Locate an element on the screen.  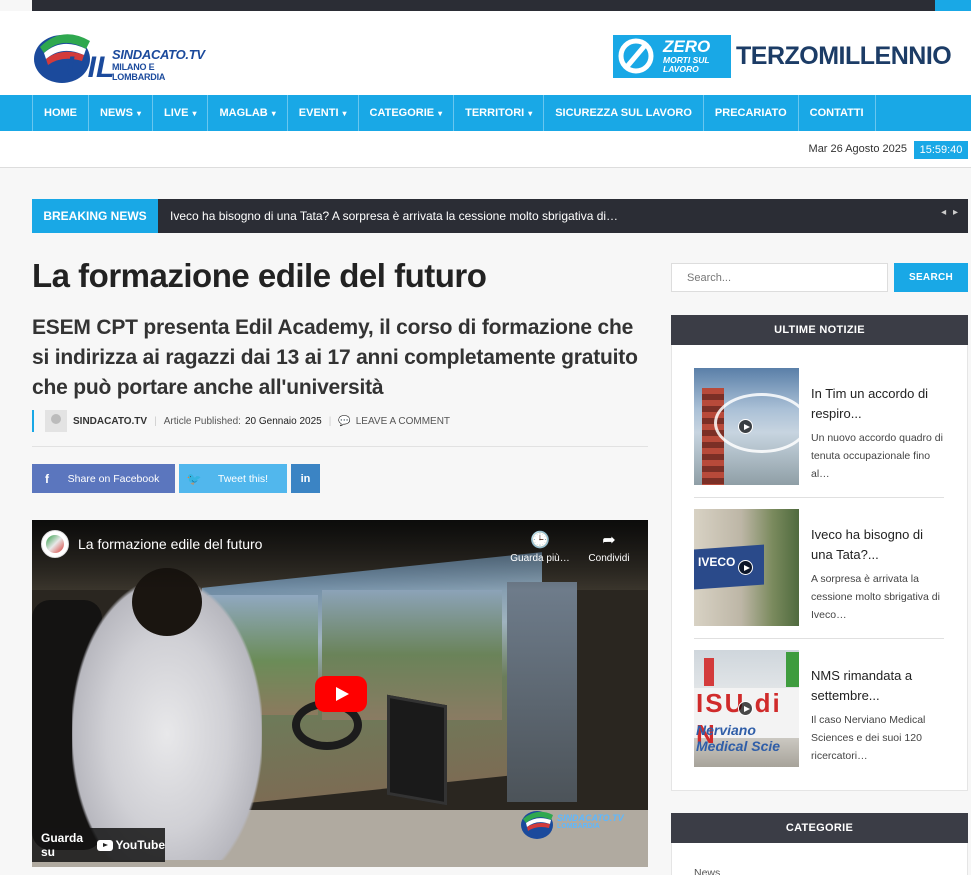
top-bar-accent is located at coordinates (953, 5).